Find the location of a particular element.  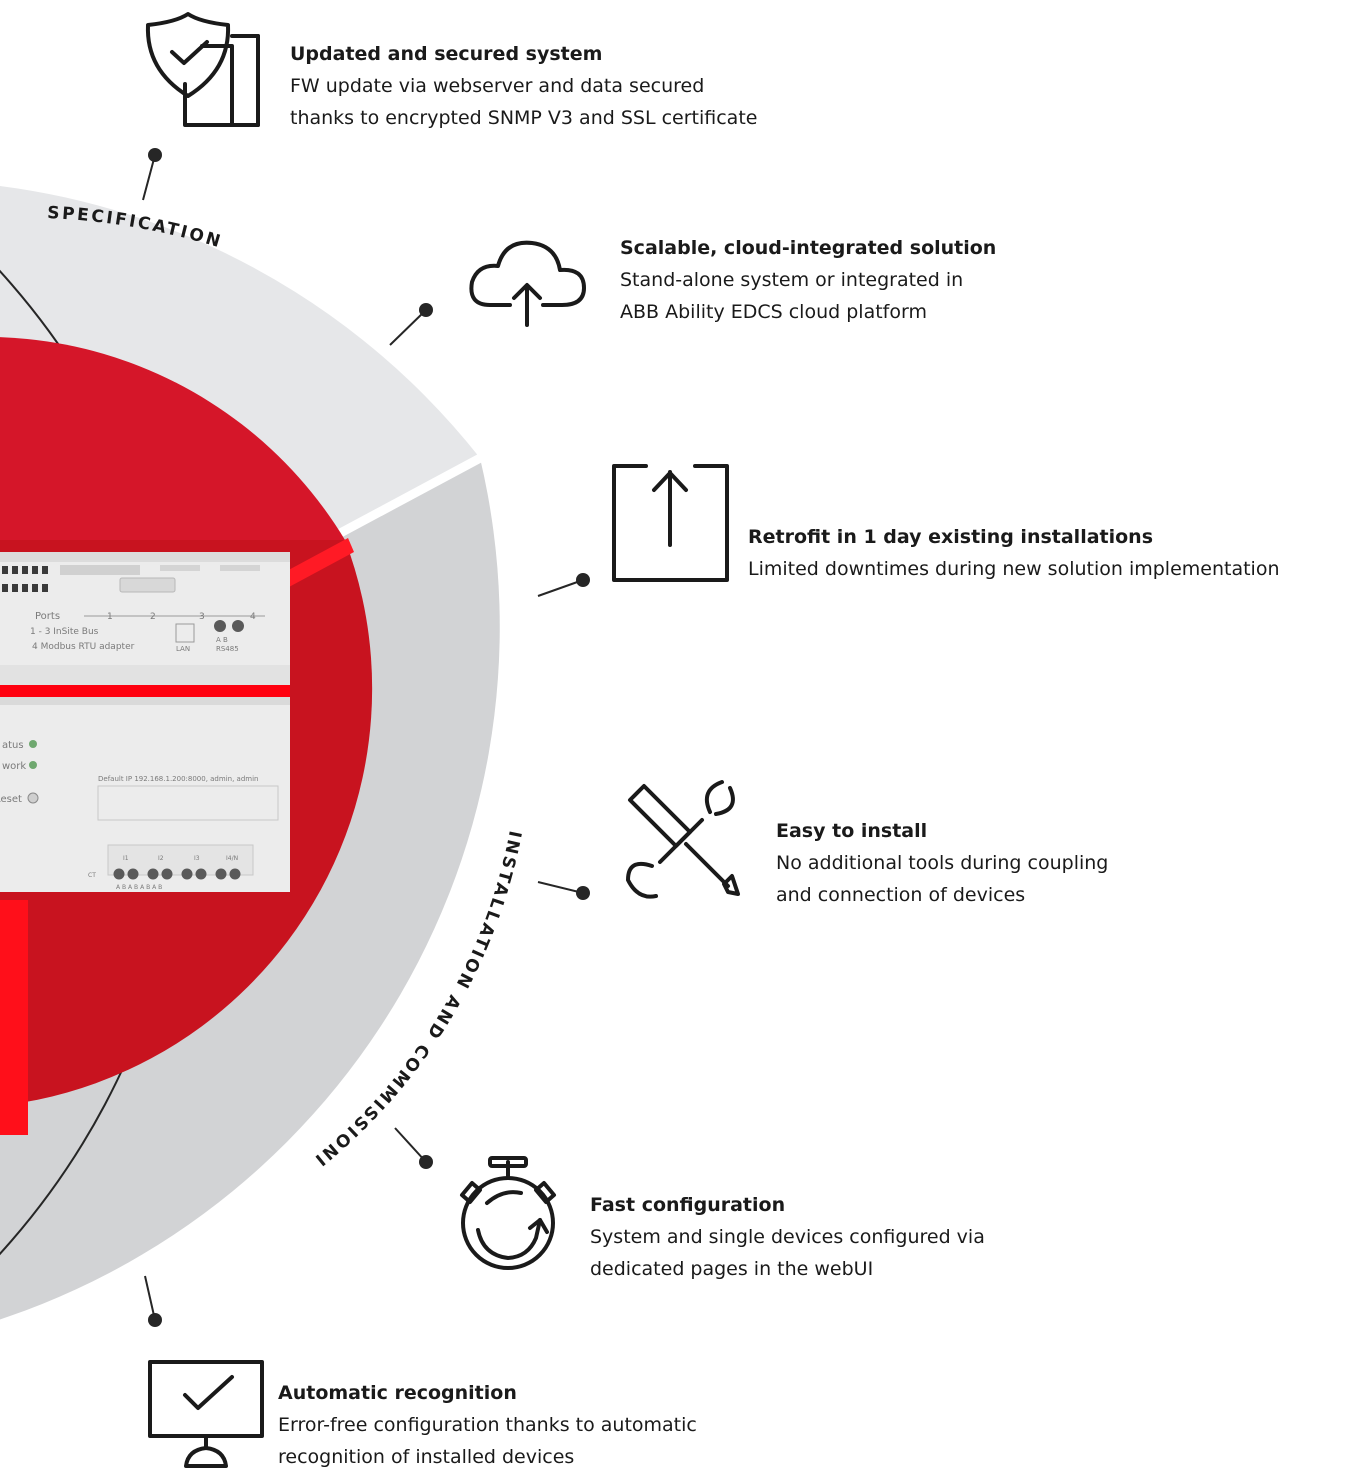

feature-title: Automatic recognition is located at coordinates (397, 1393).